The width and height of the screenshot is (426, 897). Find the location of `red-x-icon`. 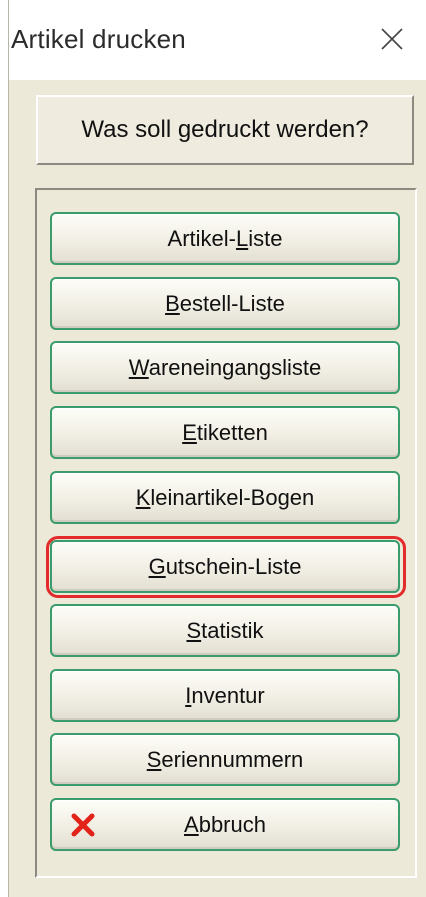

red-x-icon is located at coordinates (83, 825).